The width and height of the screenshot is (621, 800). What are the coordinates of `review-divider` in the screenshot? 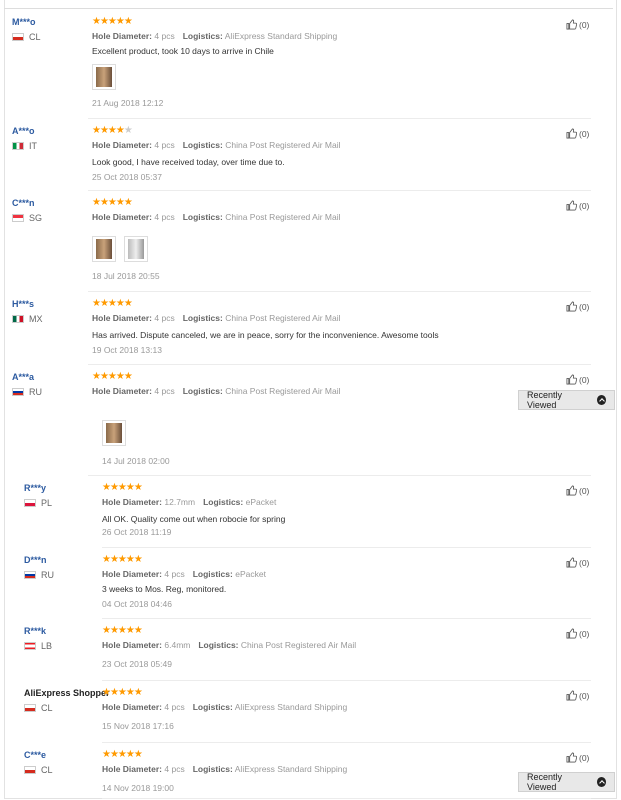 It's located at (346, 798).